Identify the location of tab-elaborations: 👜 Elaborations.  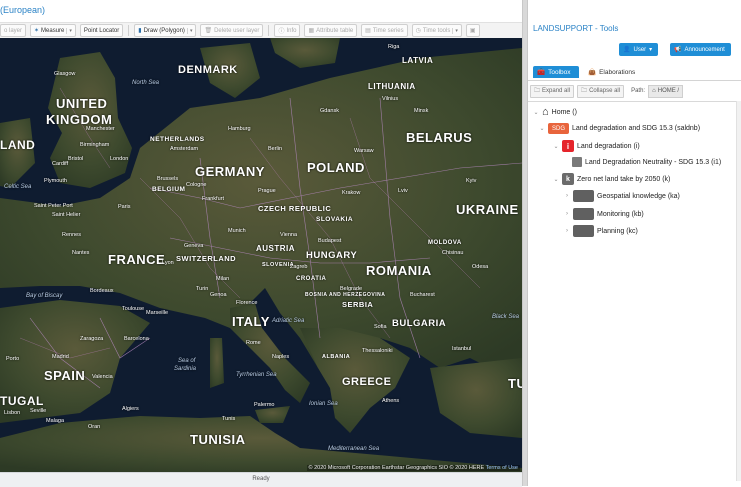
(611, 72).